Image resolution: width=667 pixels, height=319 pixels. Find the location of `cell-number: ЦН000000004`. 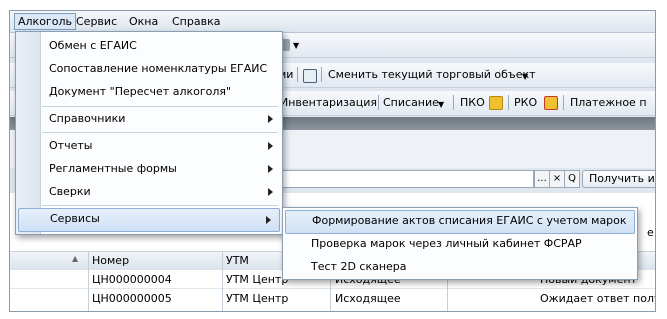

cell-number: ЦН000000004 is located at coordinates (132, 279).